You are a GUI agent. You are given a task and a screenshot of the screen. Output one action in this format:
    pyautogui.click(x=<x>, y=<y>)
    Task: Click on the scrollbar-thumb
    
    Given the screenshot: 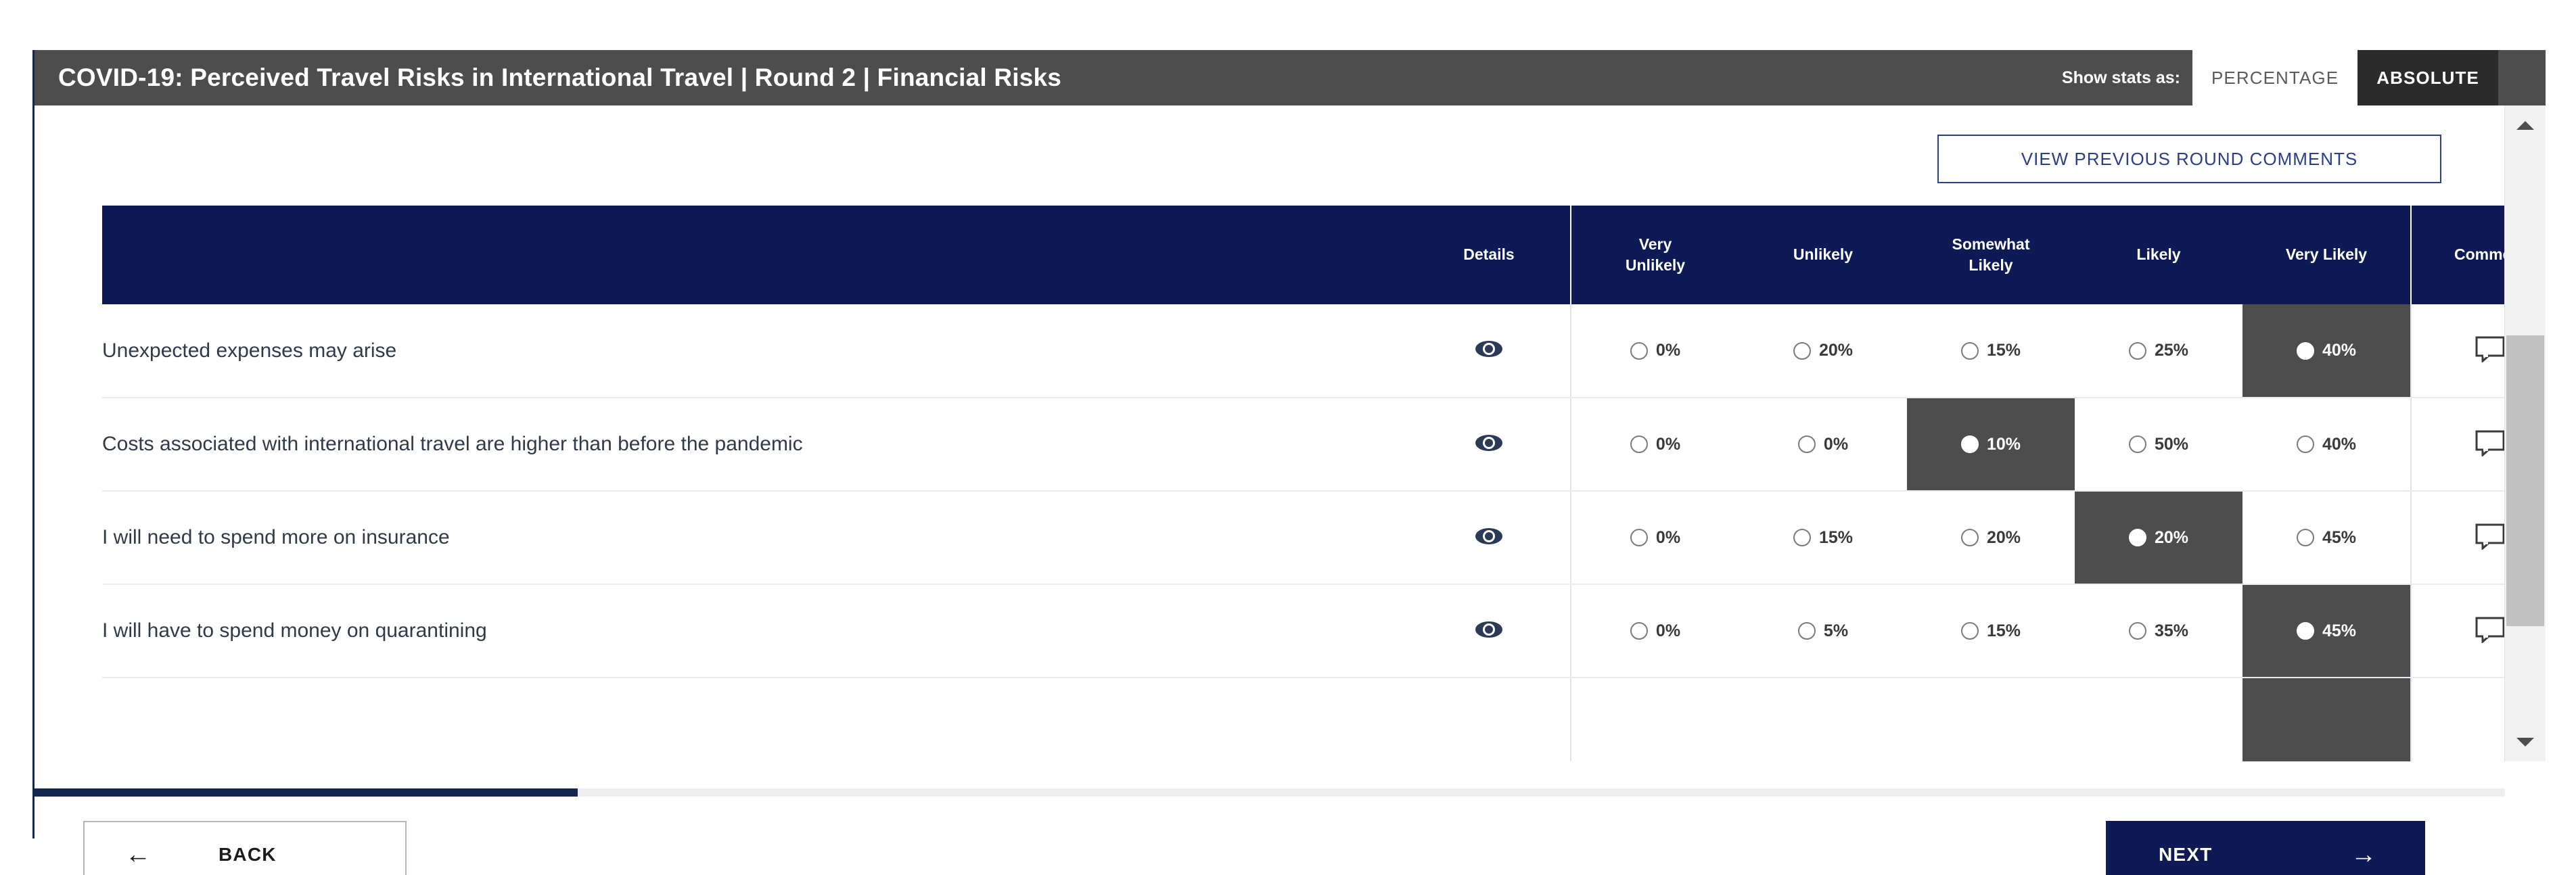 What is the action you would take?
    pyautogui.click(x=2525, y=481)
    